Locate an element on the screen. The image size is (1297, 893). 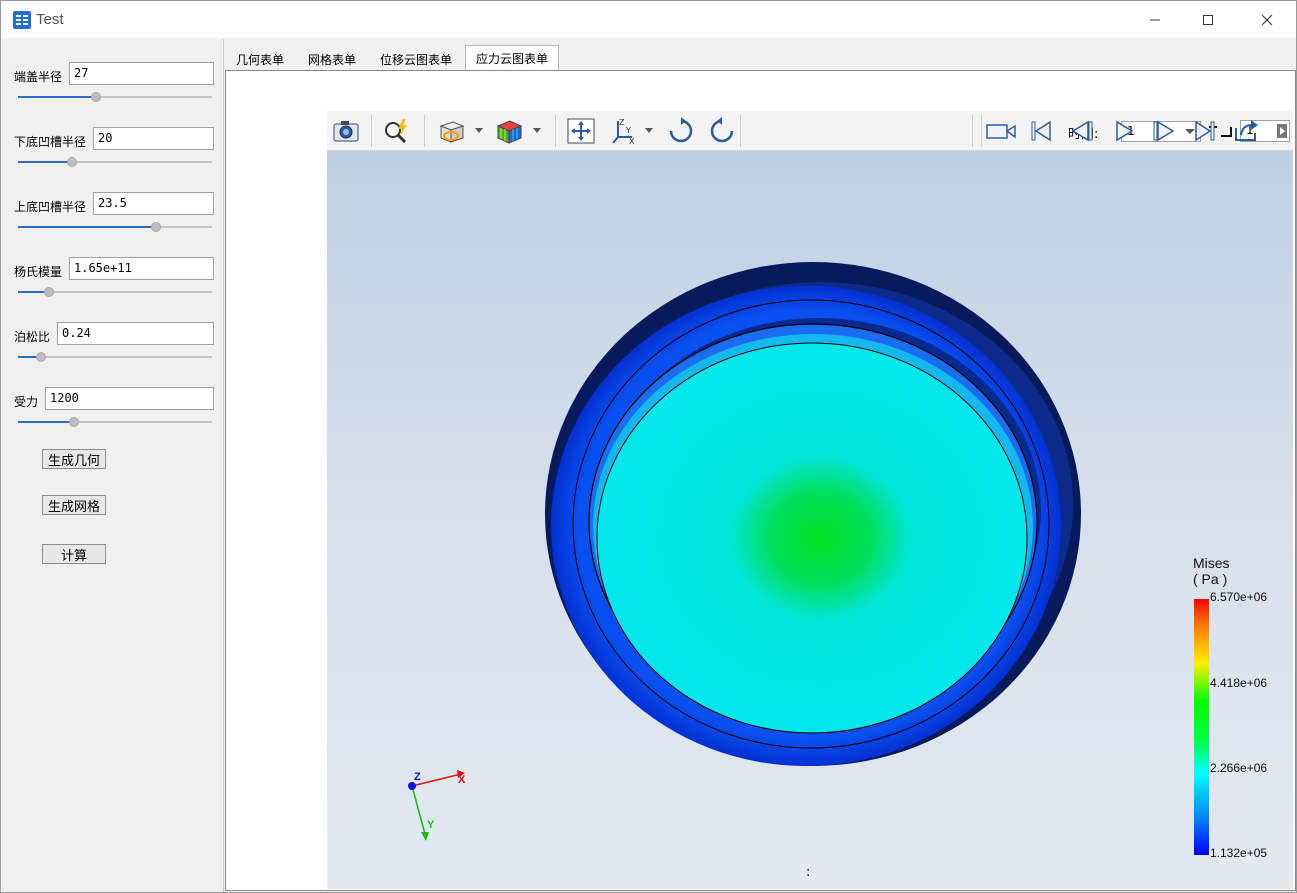
export-button is located at coordinates (1246, 131).